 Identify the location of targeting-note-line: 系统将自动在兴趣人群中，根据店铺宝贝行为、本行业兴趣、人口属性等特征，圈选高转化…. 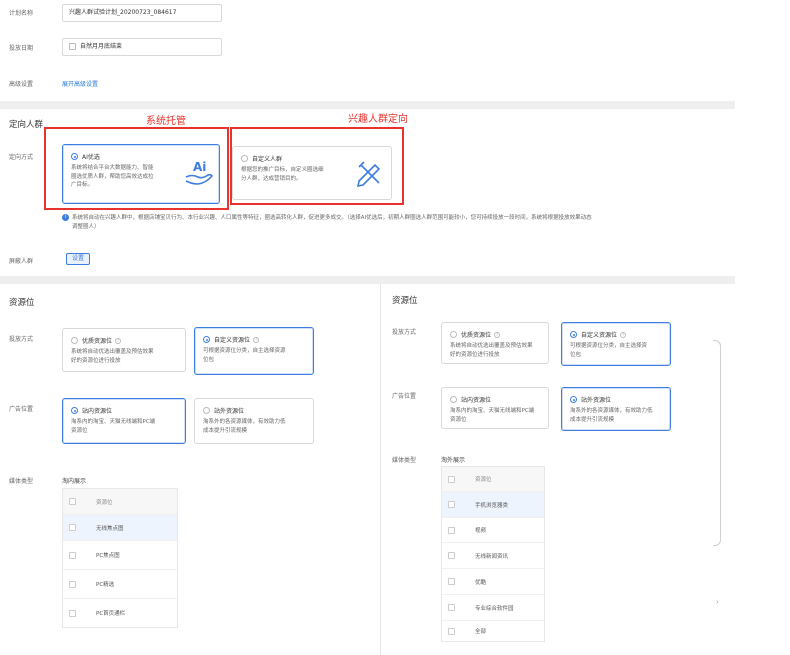
(332, 218).